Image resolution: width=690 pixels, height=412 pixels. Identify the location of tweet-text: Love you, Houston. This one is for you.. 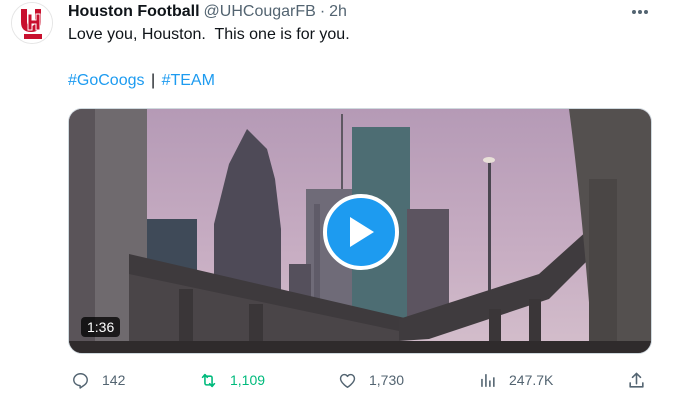
(209, 34).